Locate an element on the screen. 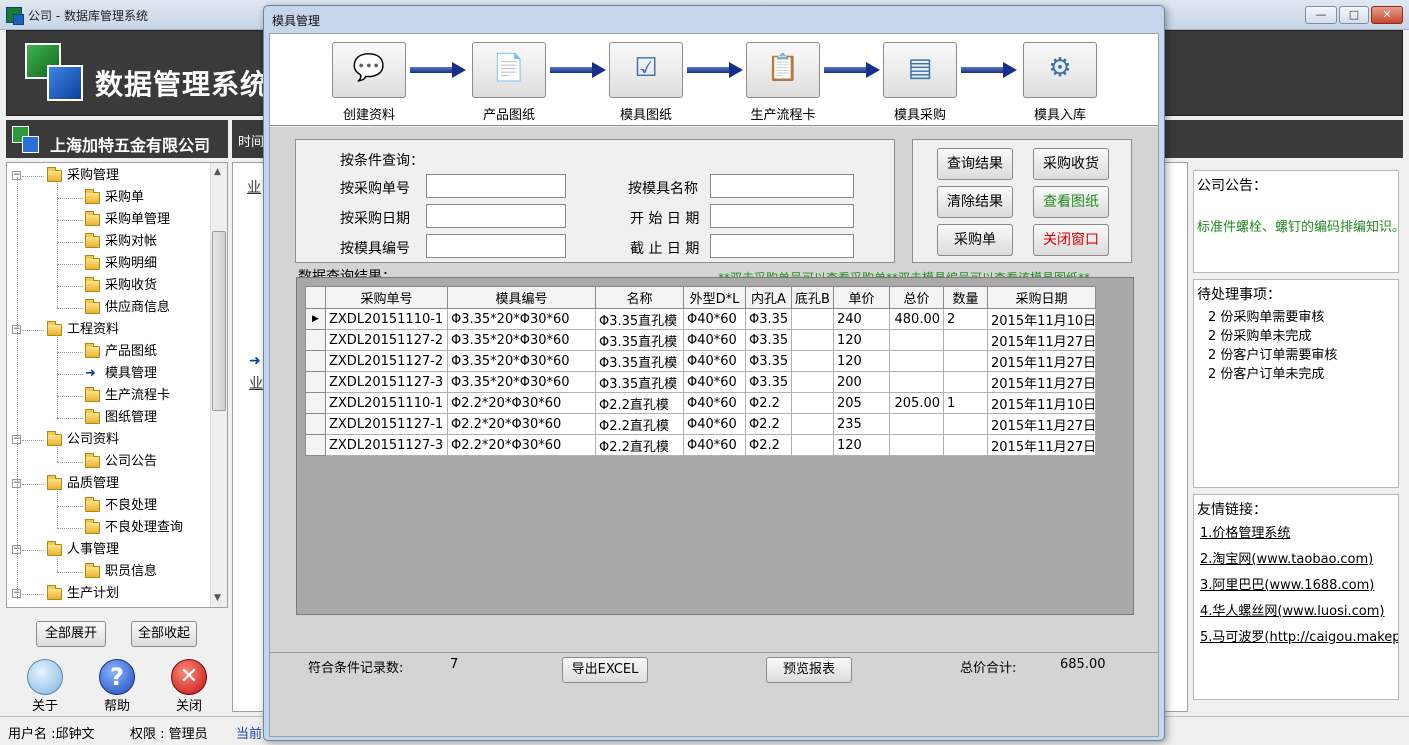  po-date-input is located at coordinates (496, 216).